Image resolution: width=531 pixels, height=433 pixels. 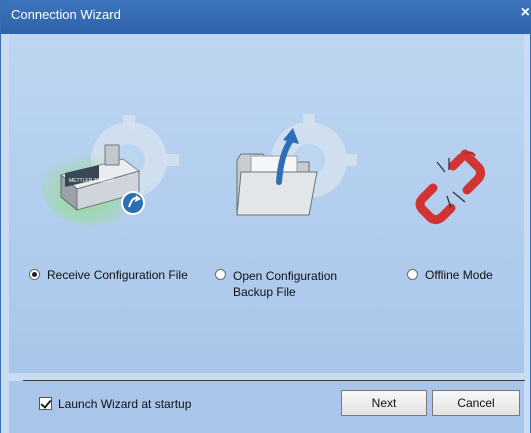 I want to click on open-folder-icon, so click(x=292, y=167).